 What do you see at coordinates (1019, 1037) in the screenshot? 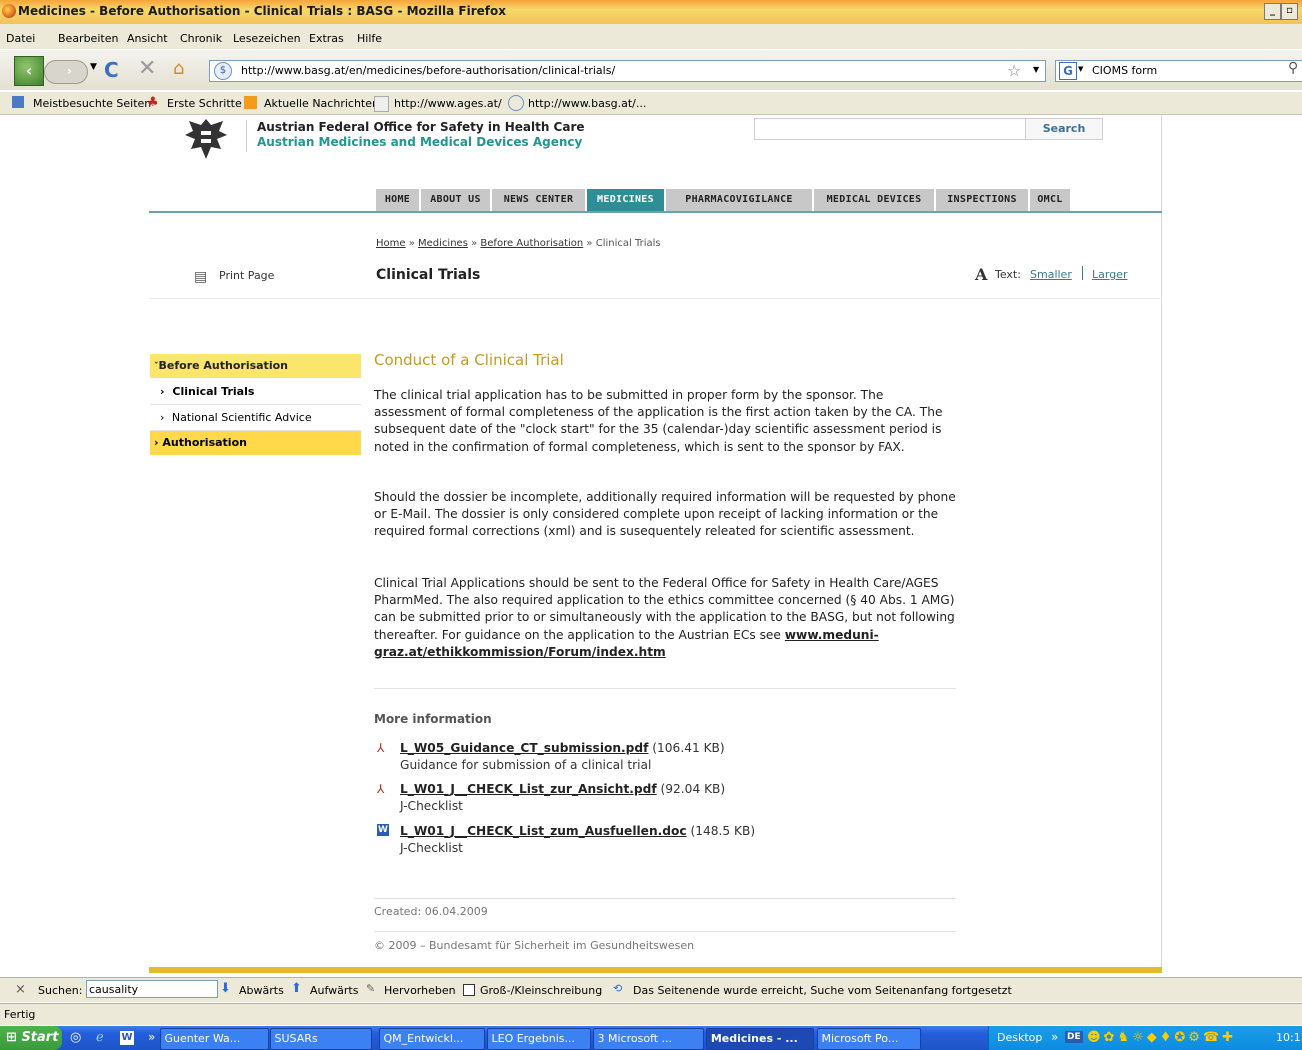
I see `desktop-toolbar: Desktop` at bounding box center [1019, 1037].